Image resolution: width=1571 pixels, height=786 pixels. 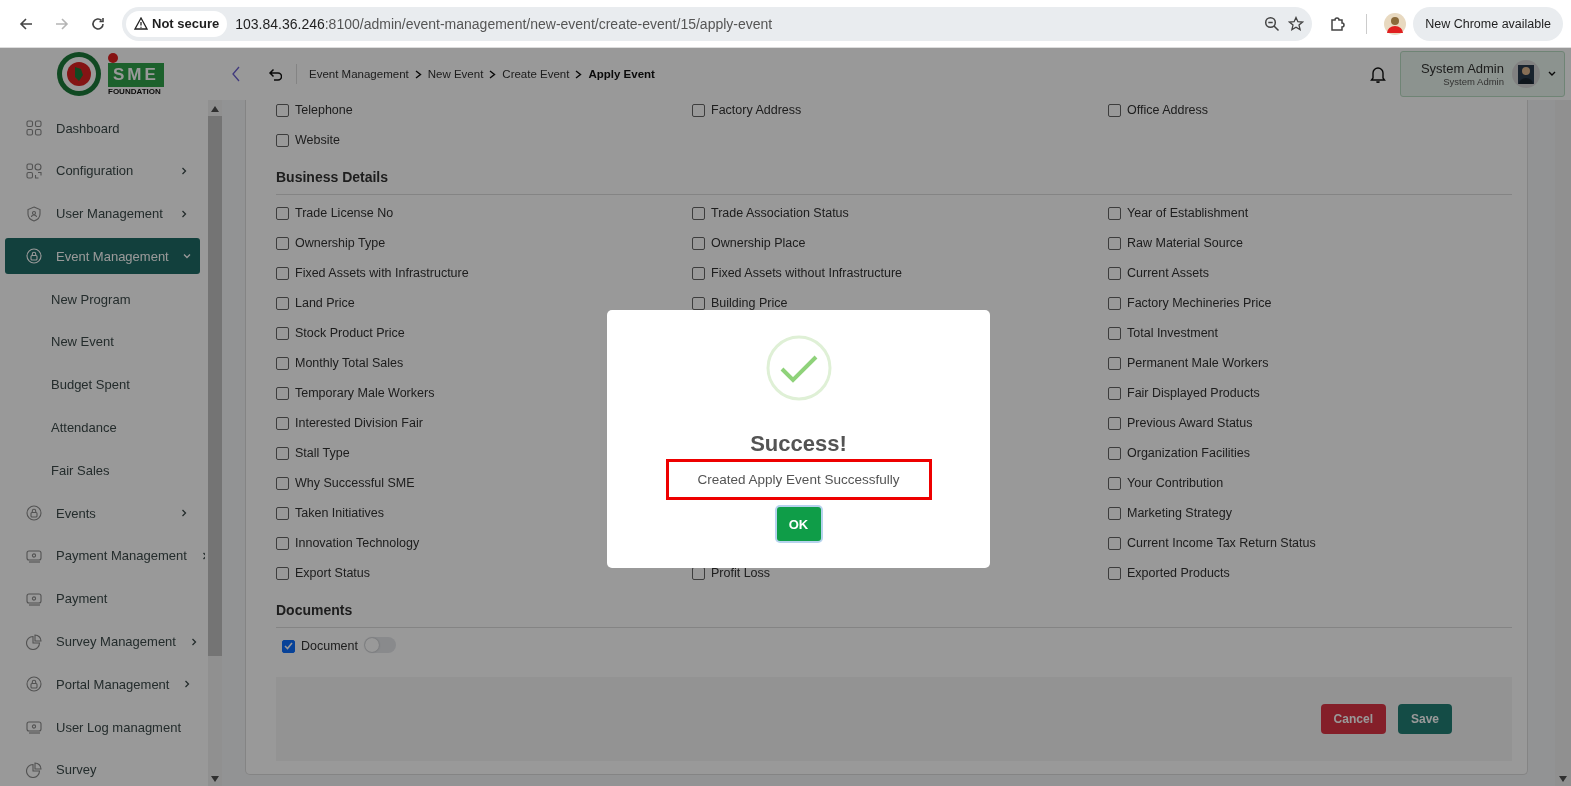 What do you see at coordinates (102, 727) in the screenshot?
I see `sidebar-item: User Log managment` at bounding box center [102, 727].